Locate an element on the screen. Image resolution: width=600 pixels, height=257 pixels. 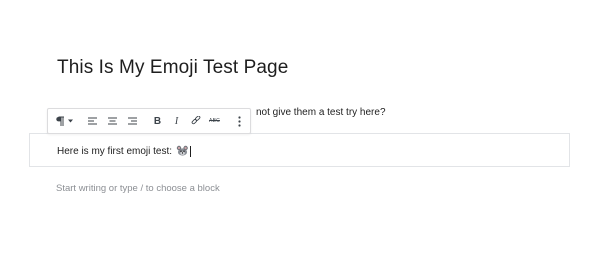
block-type-group is located at coordinates (63, 121).